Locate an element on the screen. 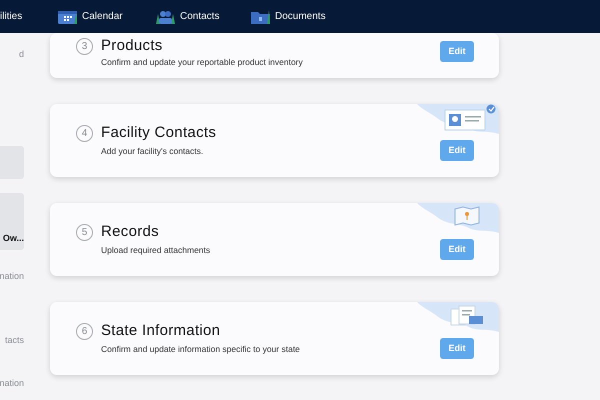  step-number: 6 is located at coordinates (84, 331).